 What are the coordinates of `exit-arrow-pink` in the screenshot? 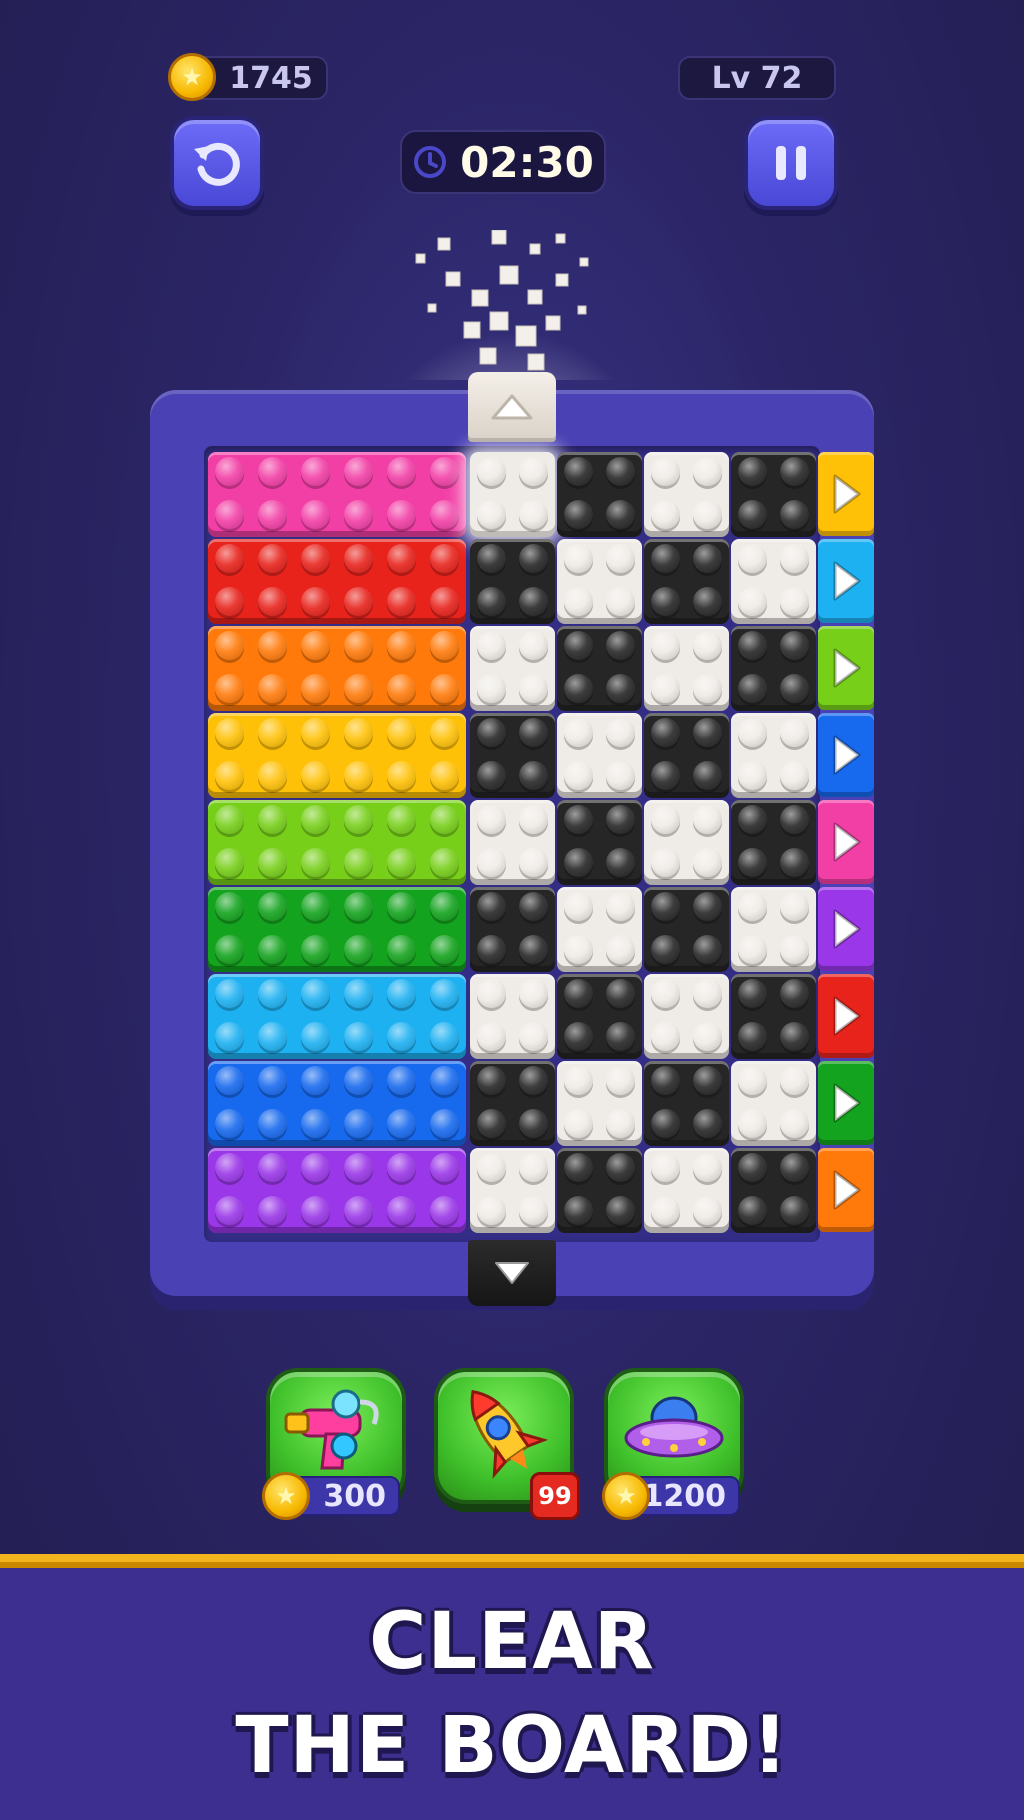 It's located at (846, 842).